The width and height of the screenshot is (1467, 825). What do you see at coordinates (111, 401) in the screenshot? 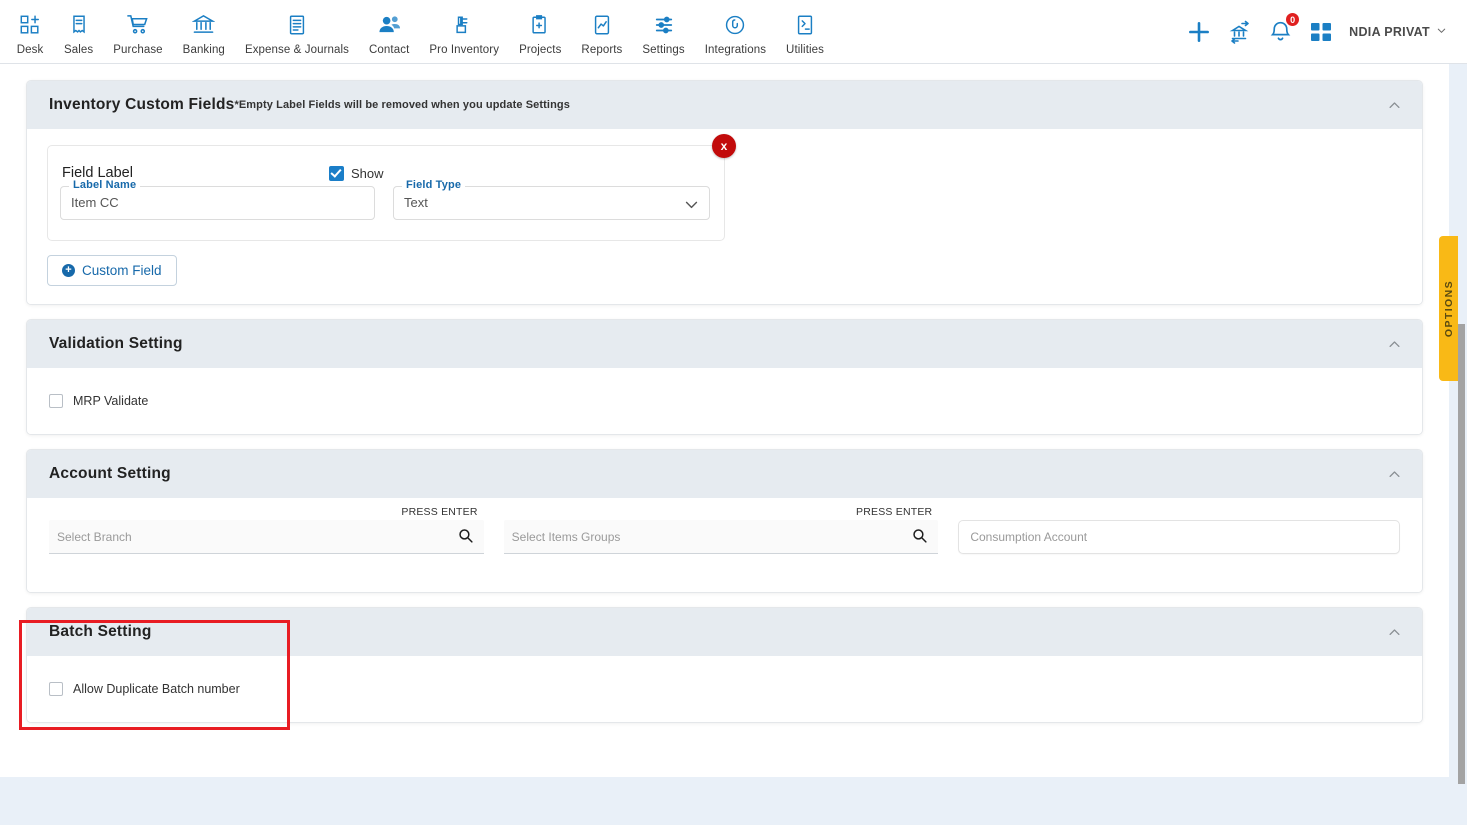
I see `mrp-validate-label: MRP Validate` at bounding box center [111, 401].